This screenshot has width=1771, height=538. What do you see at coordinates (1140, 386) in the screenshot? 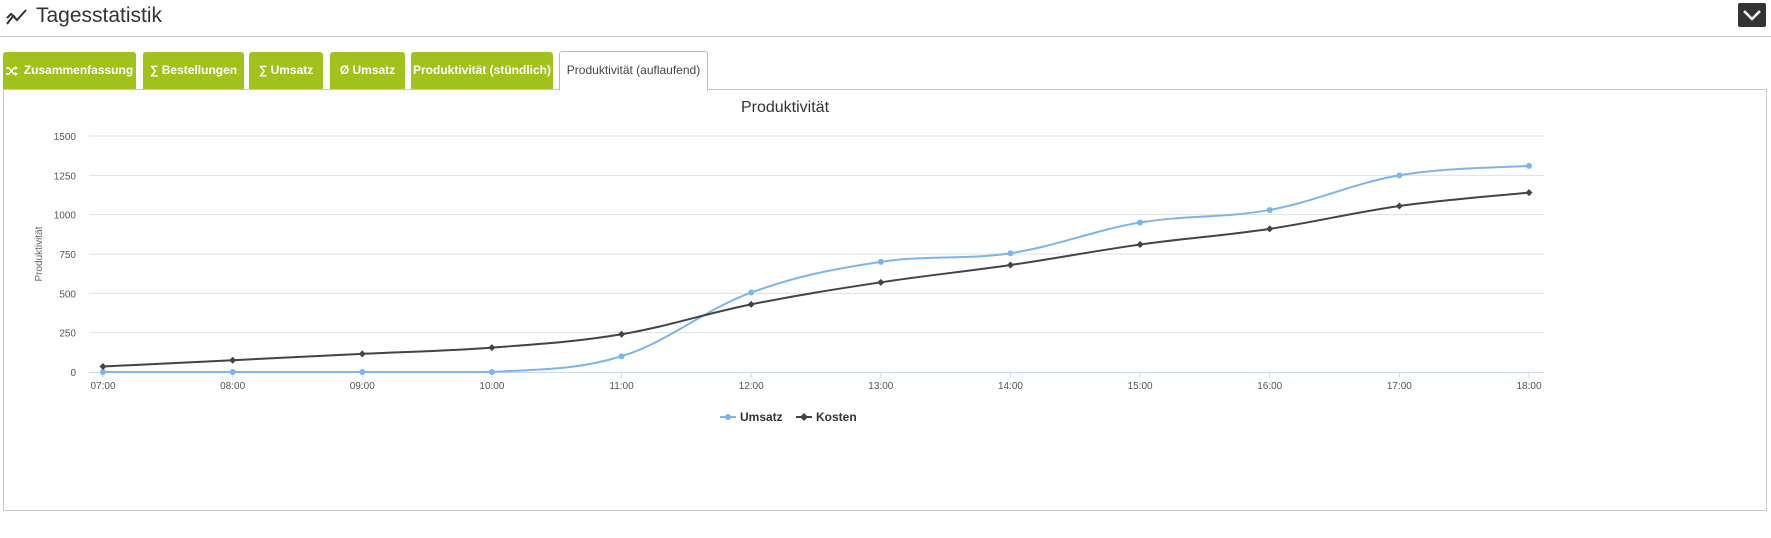
I see `x-tick-label: 15:00` at bounding box center [1140, 386].